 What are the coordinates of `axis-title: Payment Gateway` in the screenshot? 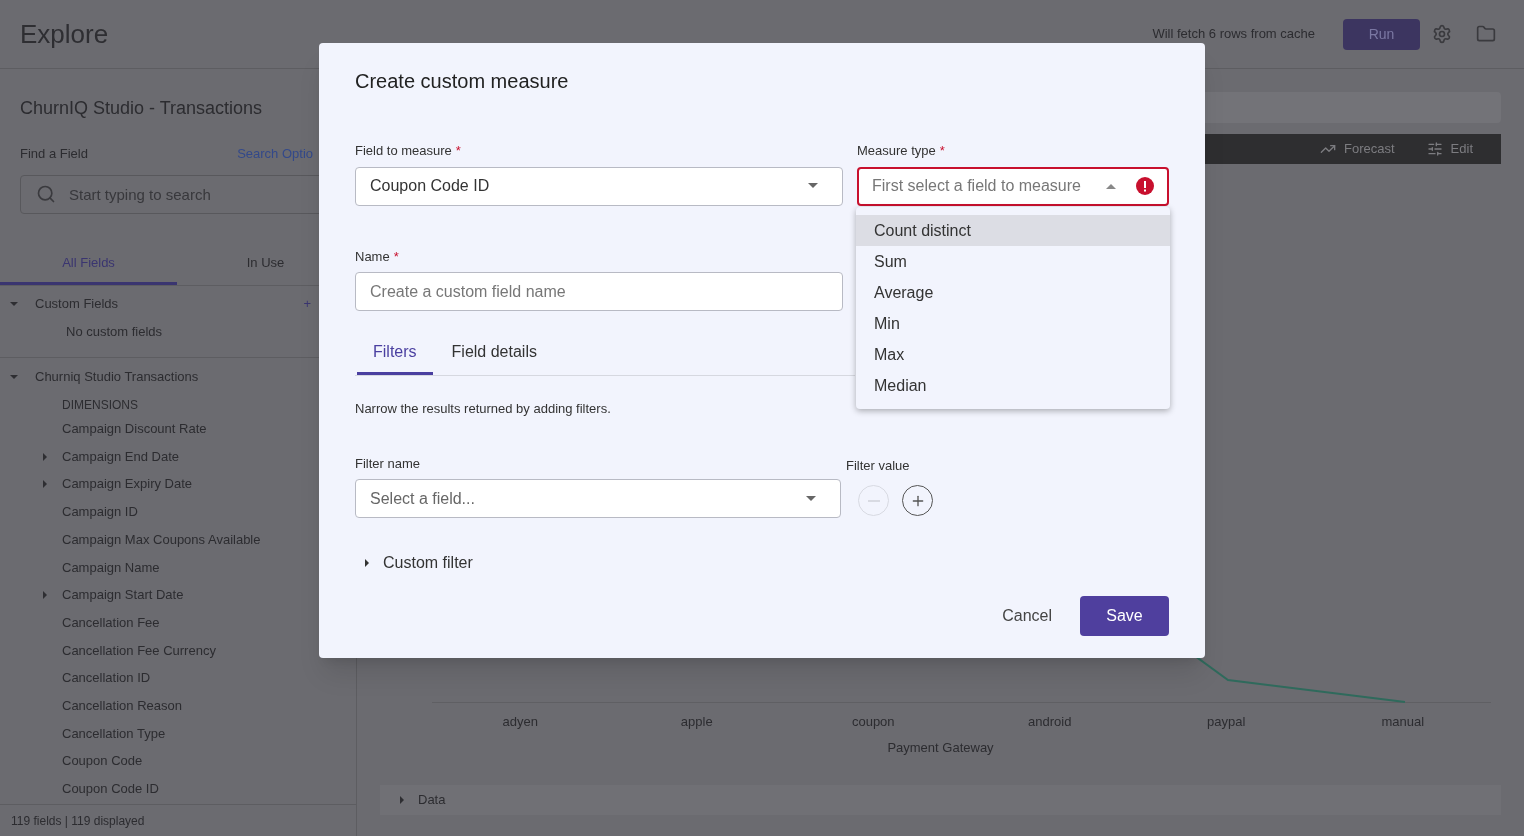 It's located at (940, 747).